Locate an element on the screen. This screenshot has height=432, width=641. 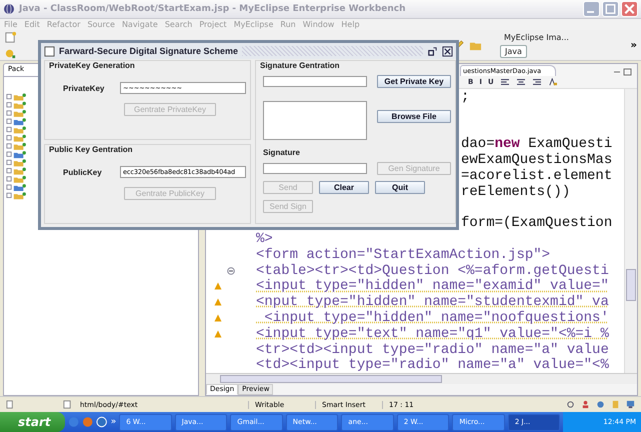
menu-item: File is located at coordinates (11, 25).